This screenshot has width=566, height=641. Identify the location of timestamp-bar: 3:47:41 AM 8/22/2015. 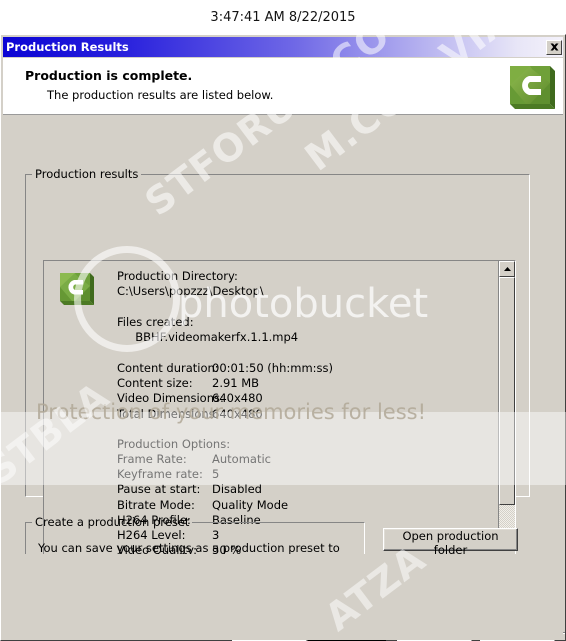
(283, 17).